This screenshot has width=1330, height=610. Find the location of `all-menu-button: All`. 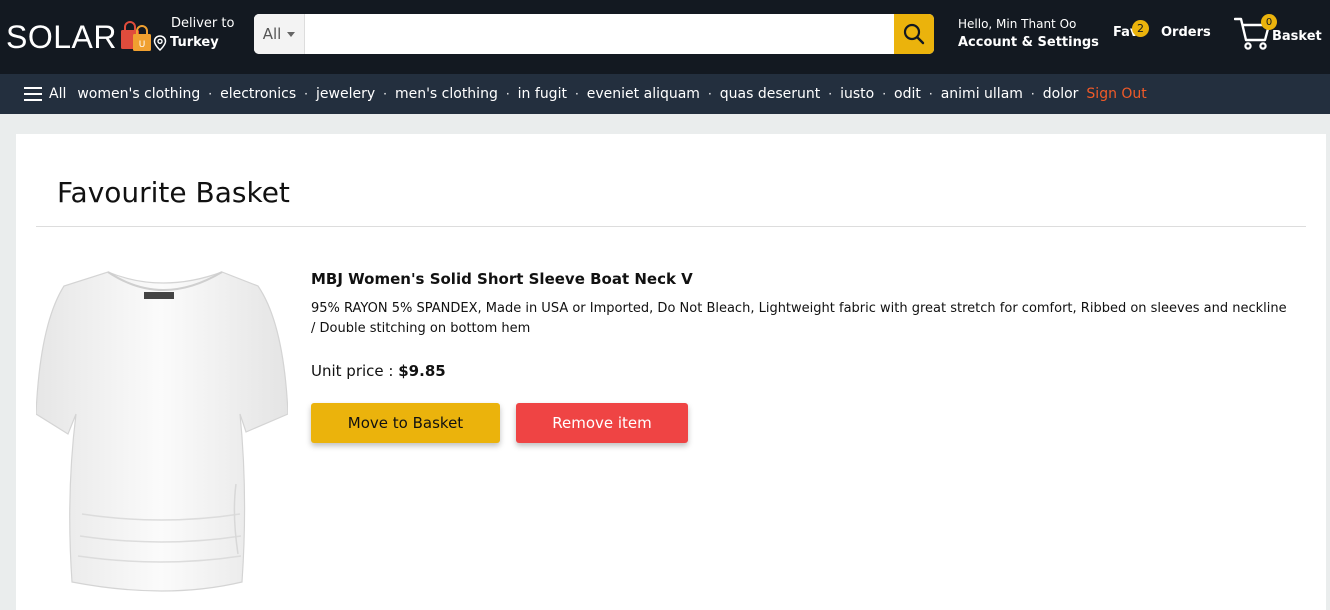

all-menu-button: All is located at coordinates (45, 94).